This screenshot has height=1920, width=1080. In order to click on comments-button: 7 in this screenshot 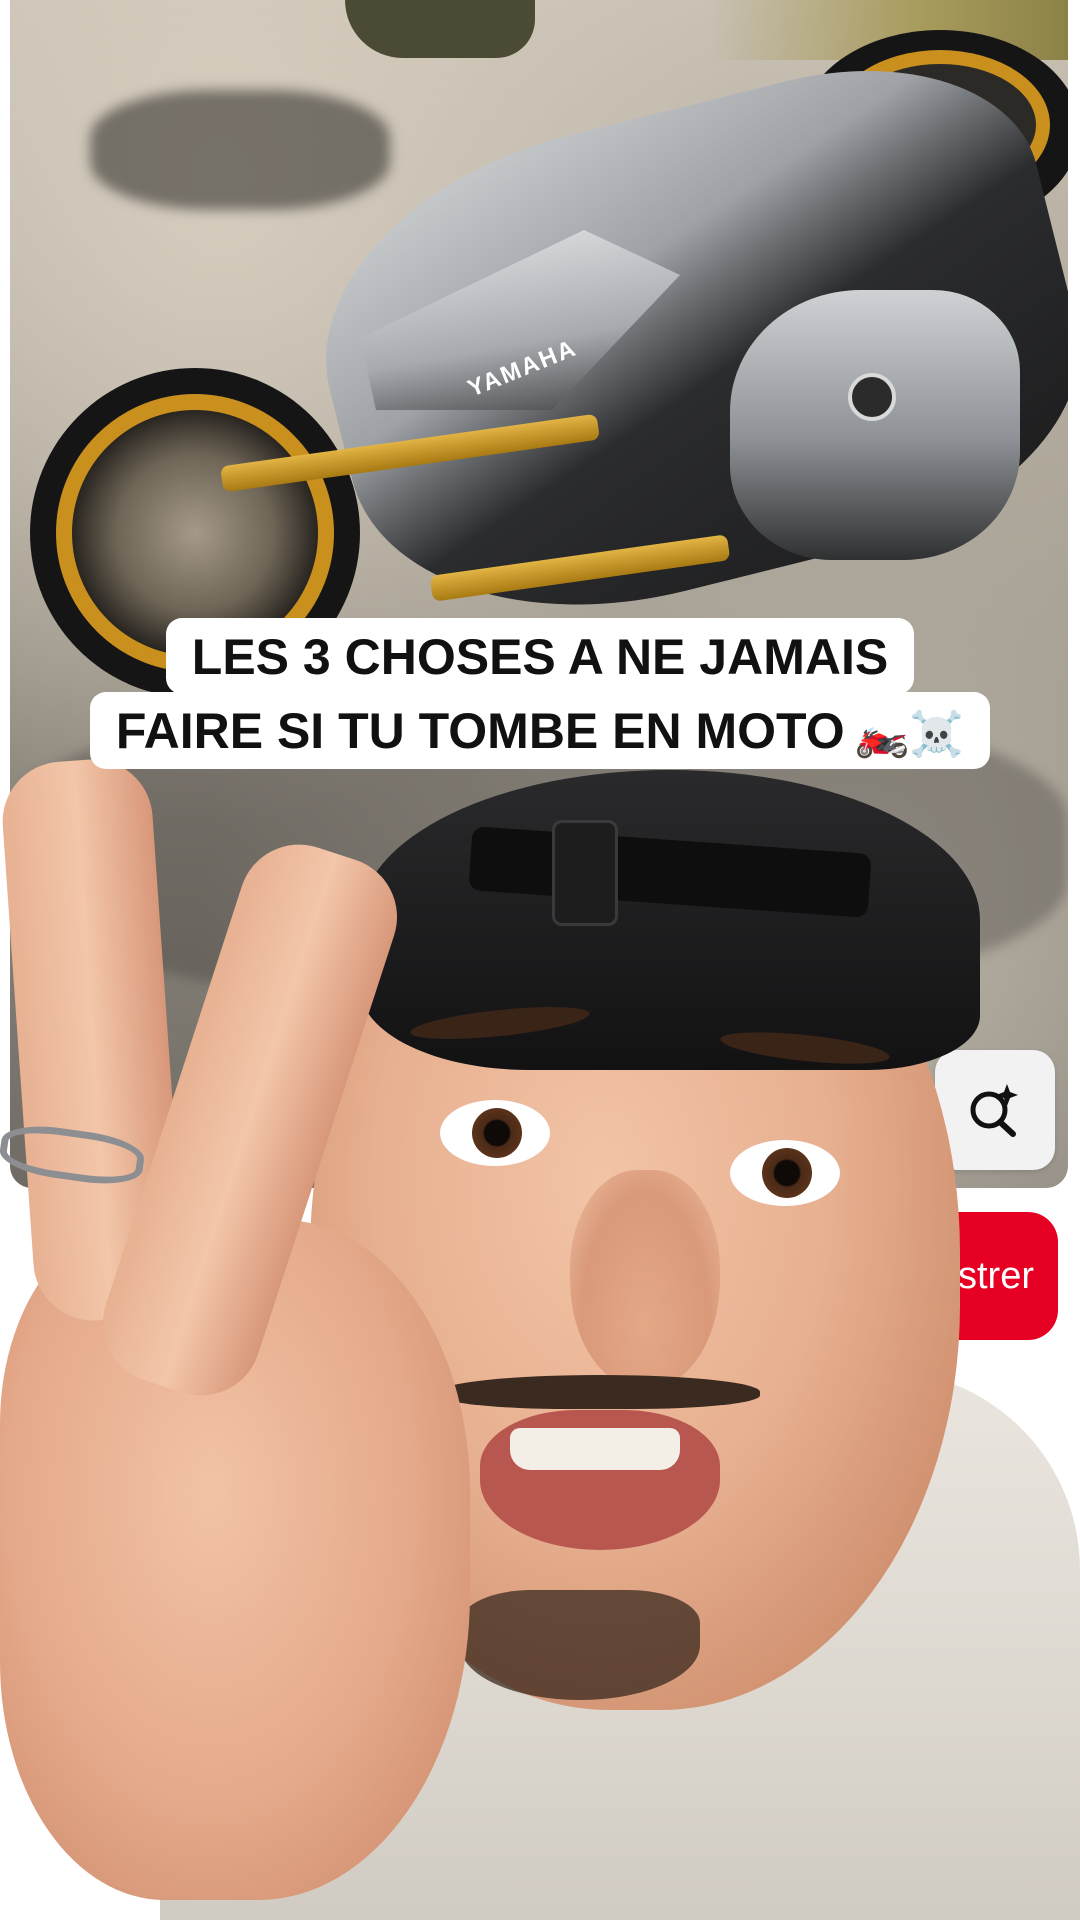, I will do `click(287, 1275)`.